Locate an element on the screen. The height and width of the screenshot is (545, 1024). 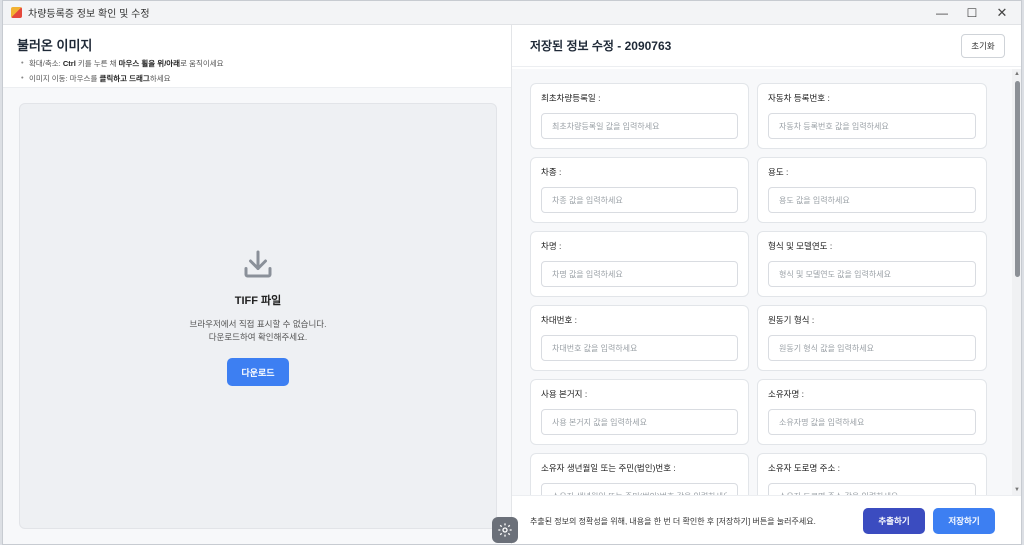
field-card: 소유자 생년월일 또는 주민(법인)번호 : is located at coordinates (639, 474).